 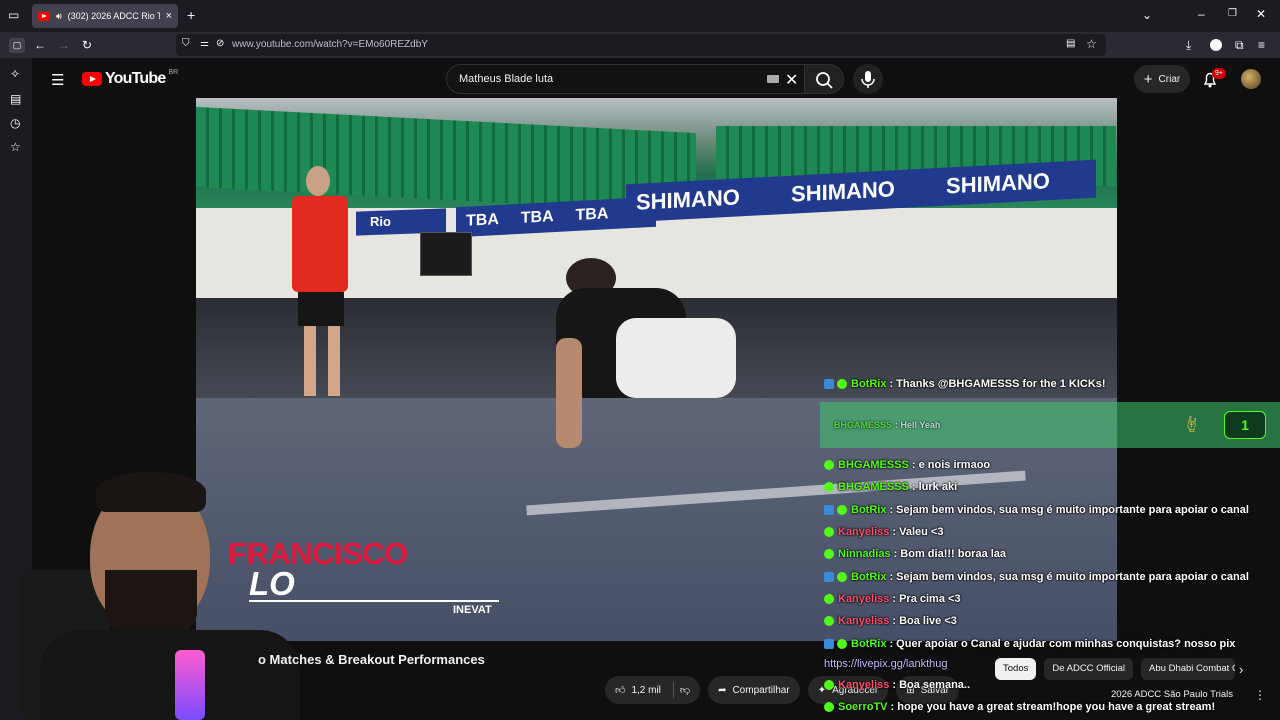 What do you see at coordinates (1089, 669) in the screenshot?
I see `chip-from-channel: De ADCC Official` at bounding box center [1089, 669].